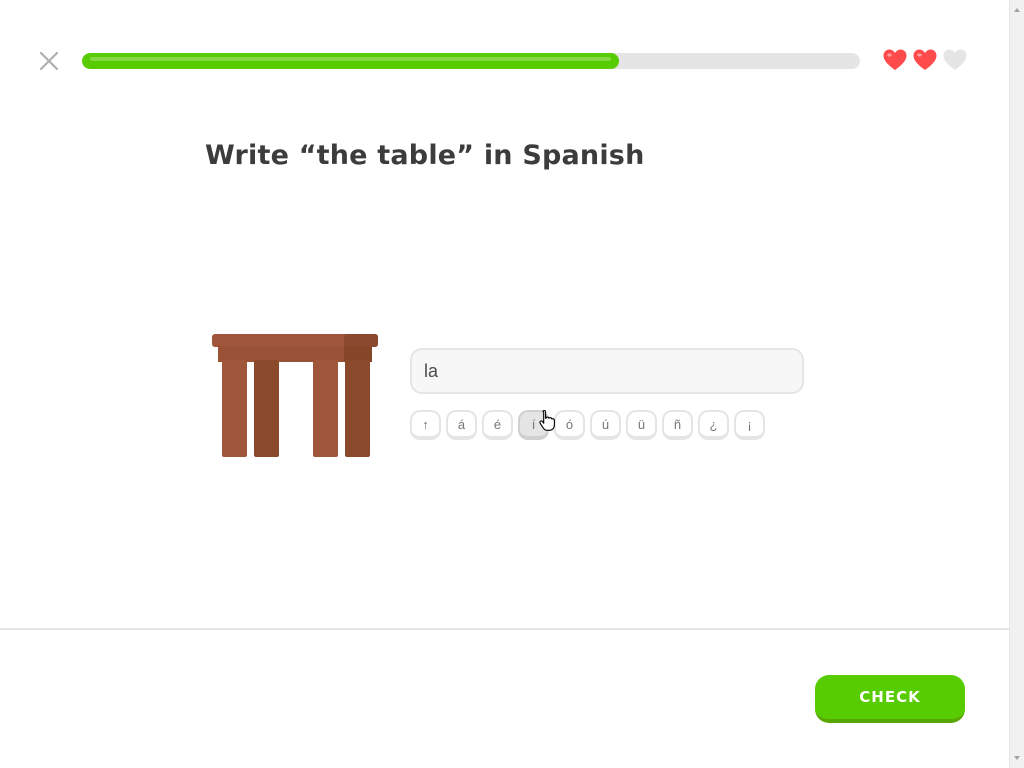 The height and width of the screenshot is (768, 1024). What do you see at coordinates (749, 425) in the screenshot?
I see `char-button-inverted-exclamation: ¡` at bounding box center [749, 425].